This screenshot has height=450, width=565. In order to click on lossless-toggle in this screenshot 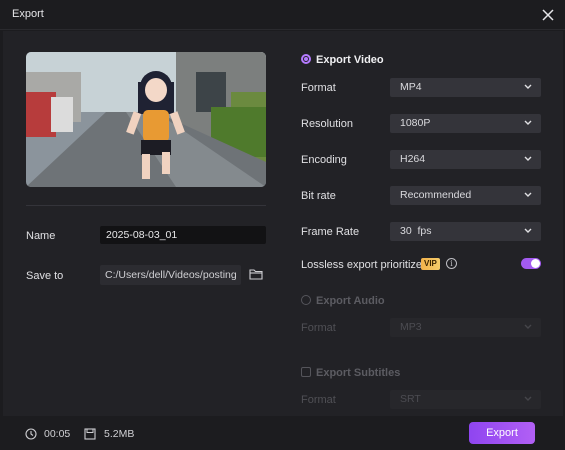, I will do `click(531, 263)`.